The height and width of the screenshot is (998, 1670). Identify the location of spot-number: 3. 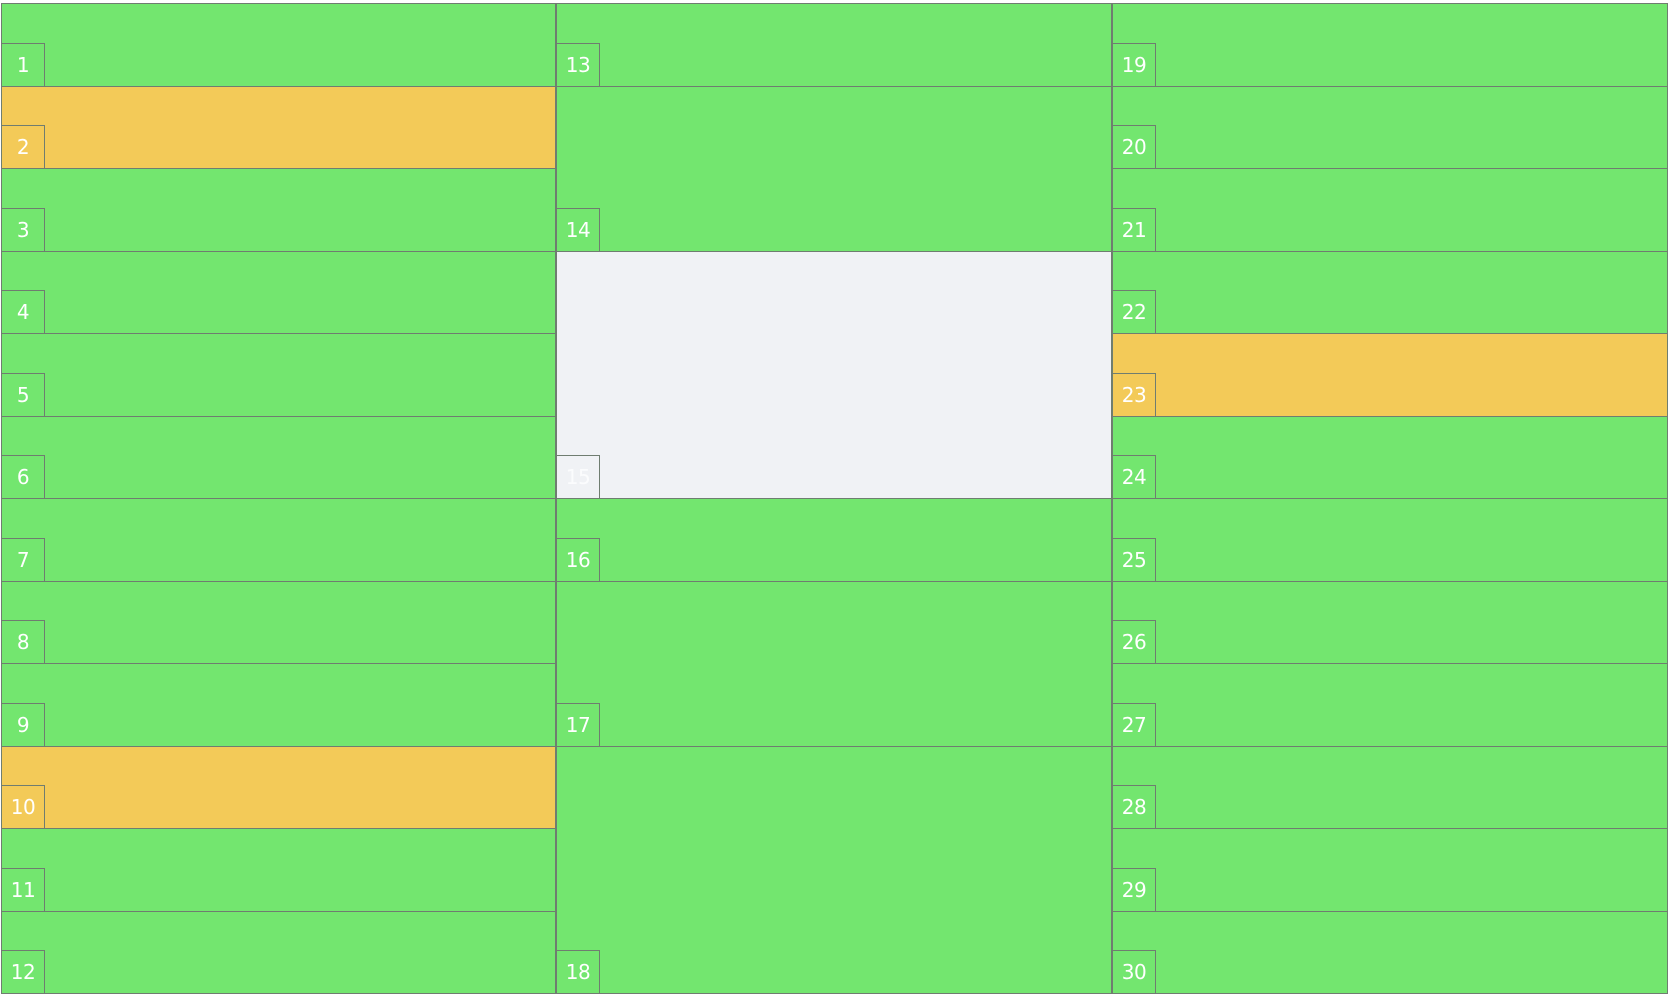
(23, 229).